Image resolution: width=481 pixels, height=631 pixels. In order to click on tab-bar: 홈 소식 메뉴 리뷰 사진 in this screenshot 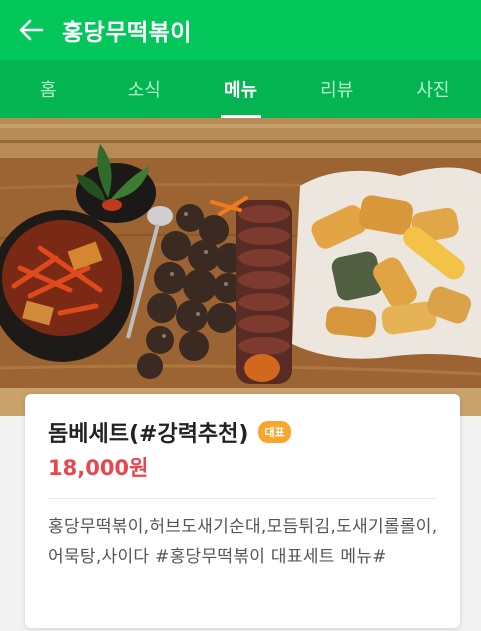, I will do `click(240, 89)`.